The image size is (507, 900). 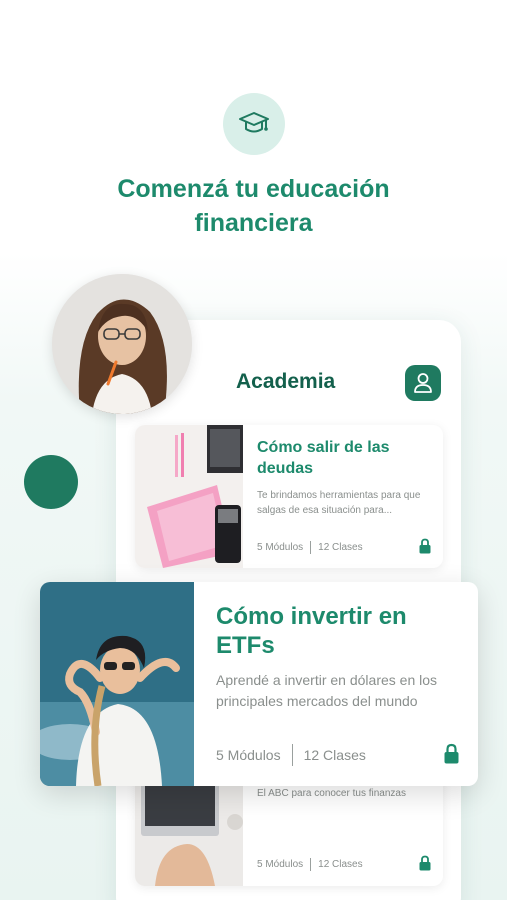 What do you see at coordinates (323, 458) in the screenshot?
I see `course-title: Cómo salir de las deudas` at bounding box center [323, 458].